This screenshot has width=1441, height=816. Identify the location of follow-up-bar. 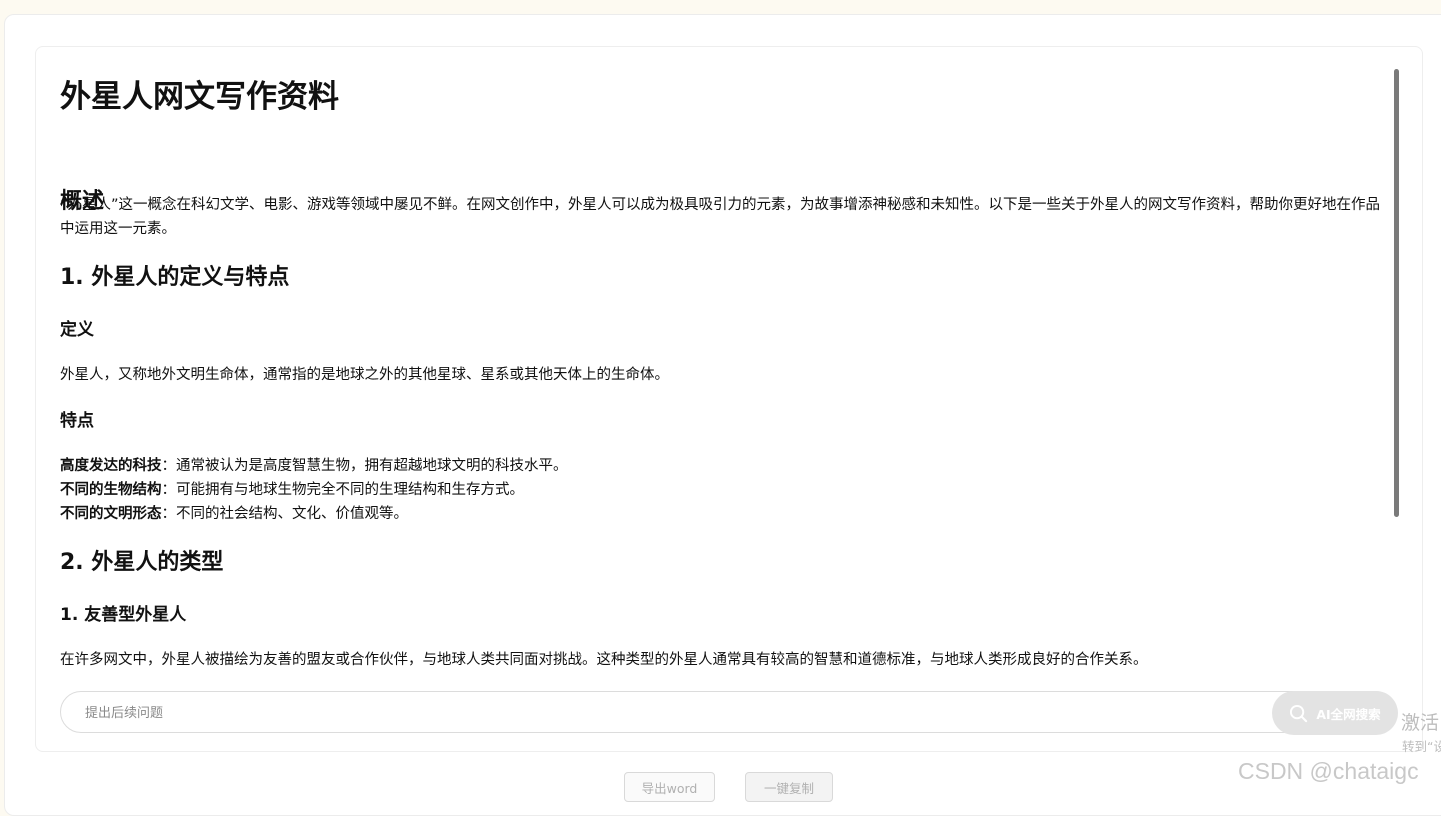
(728, 712).